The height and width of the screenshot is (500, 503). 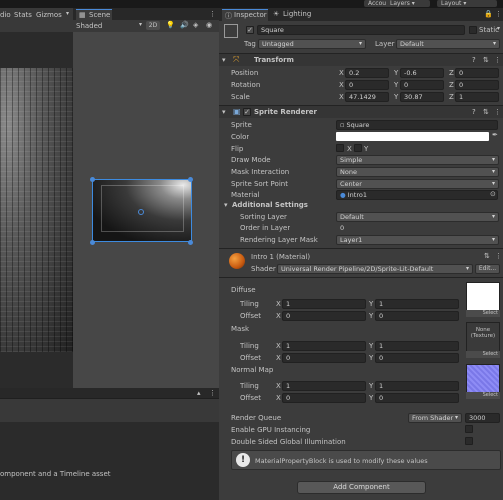 I want to click on draw-mode-dropdown: Simple, so click(x=417, y=160).